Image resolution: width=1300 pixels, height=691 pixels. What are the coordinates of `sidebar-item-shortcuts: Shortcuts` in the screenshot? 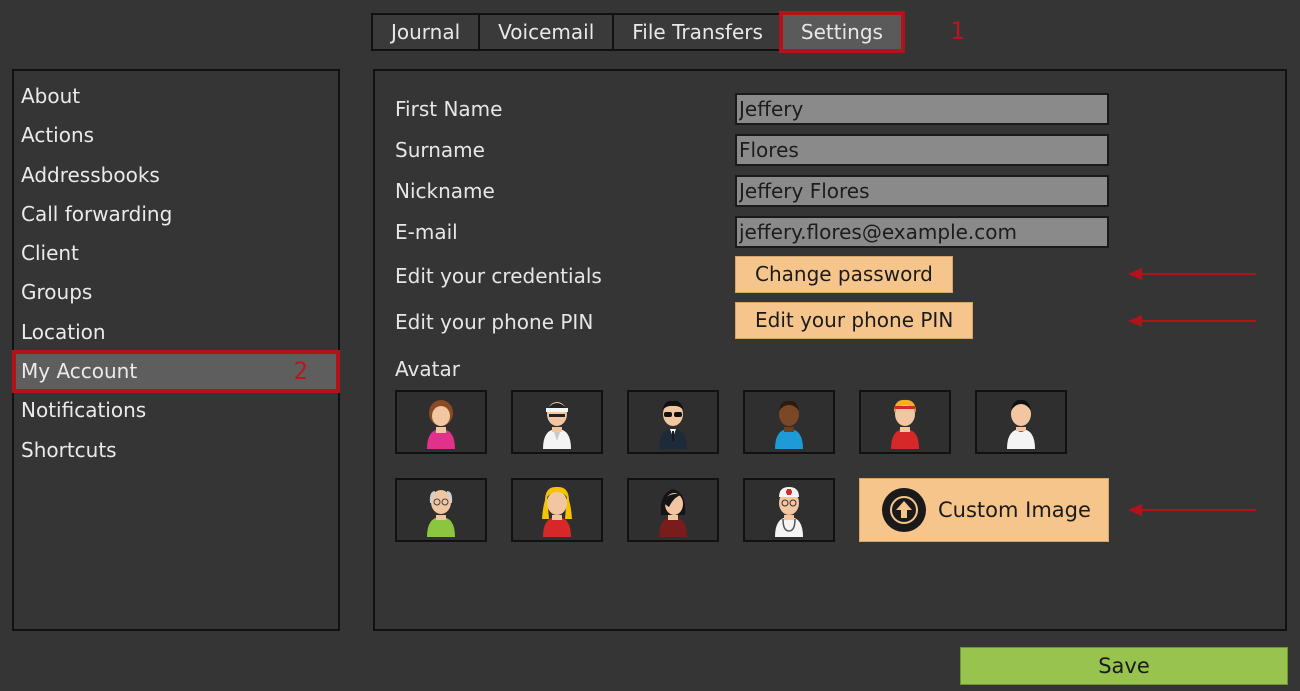 It's located at (176, 450).